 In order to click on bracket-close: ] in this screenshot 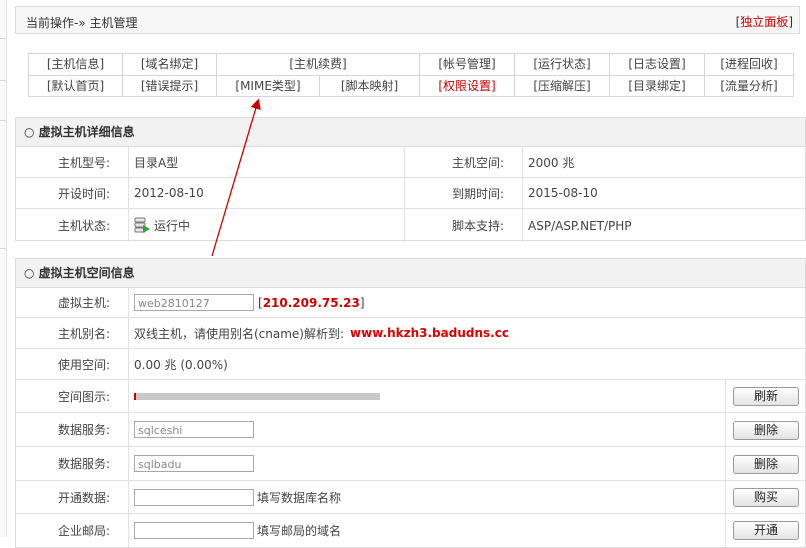, I will do `click(790, 22)`.